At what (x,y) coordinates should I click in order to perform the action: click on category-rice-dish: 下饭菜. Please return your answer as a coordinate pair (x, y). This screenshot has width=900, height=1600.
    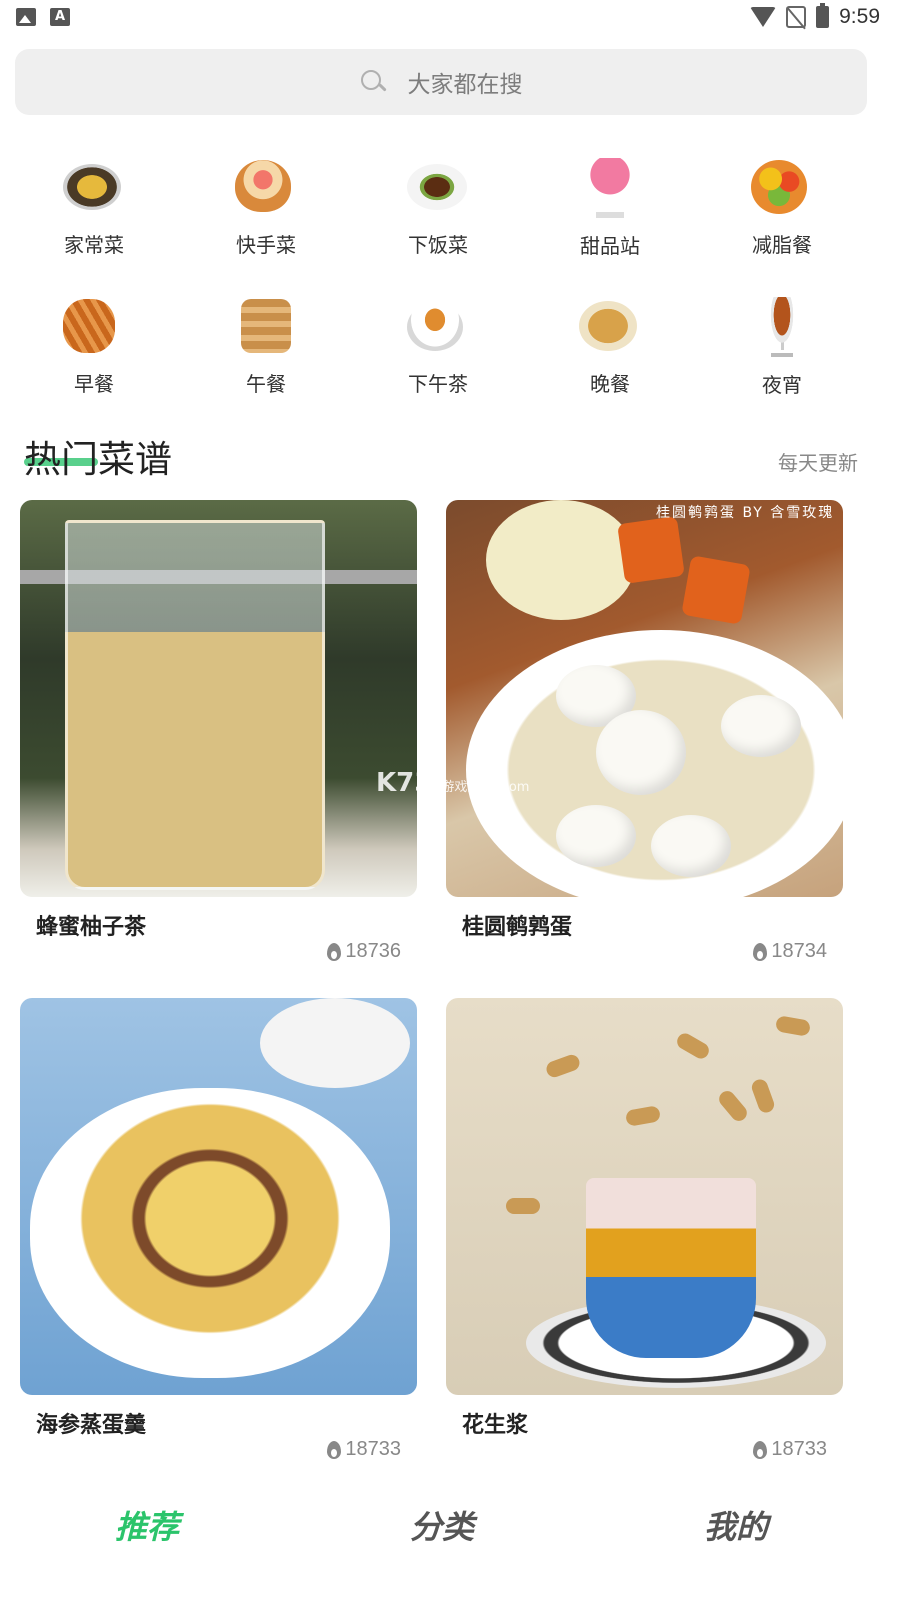
    Looking at the image, I should click on (438, 203).